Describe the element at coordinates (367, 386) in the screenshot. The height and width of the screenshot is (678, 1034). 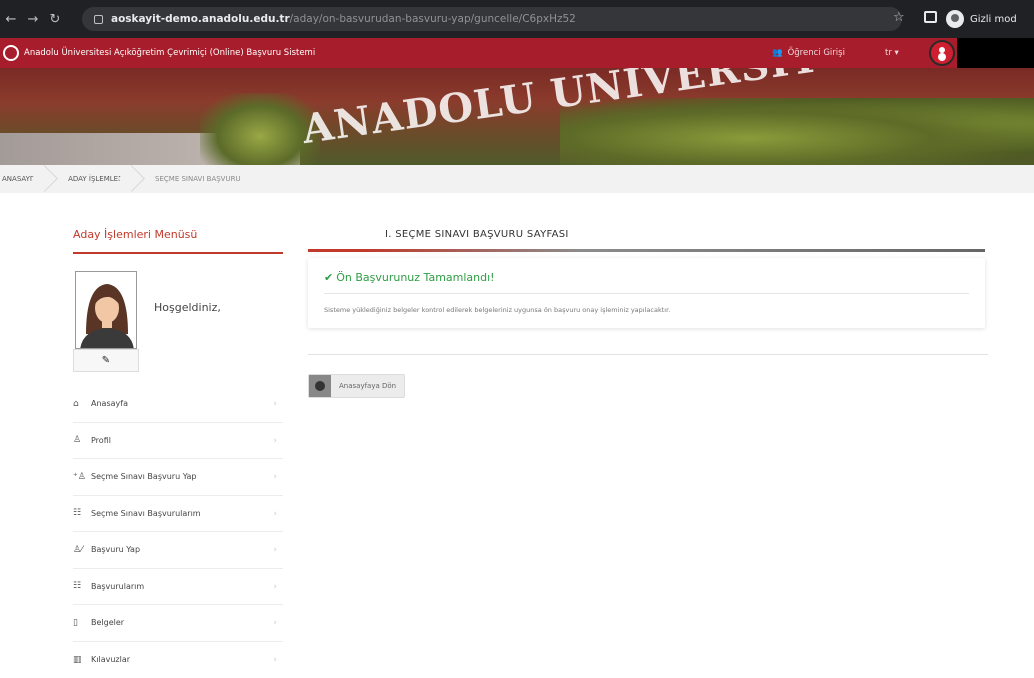
I see `back-button-label: Anasayfaya Dön` at that location.